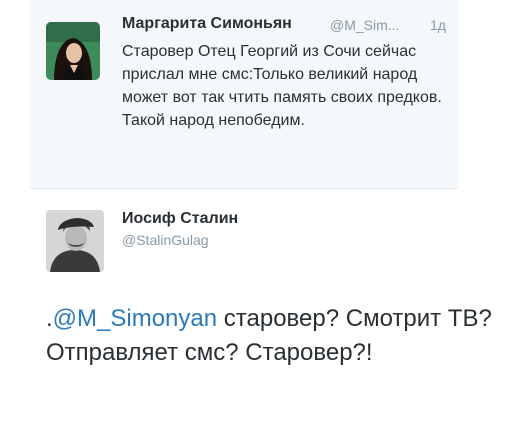 The height and width of the screenshot is (428, 514). What do you see at coordinates (165, 240) in the screenshot?
I see `author-handle: @StalinGulag` at bounding box center [165, 240].